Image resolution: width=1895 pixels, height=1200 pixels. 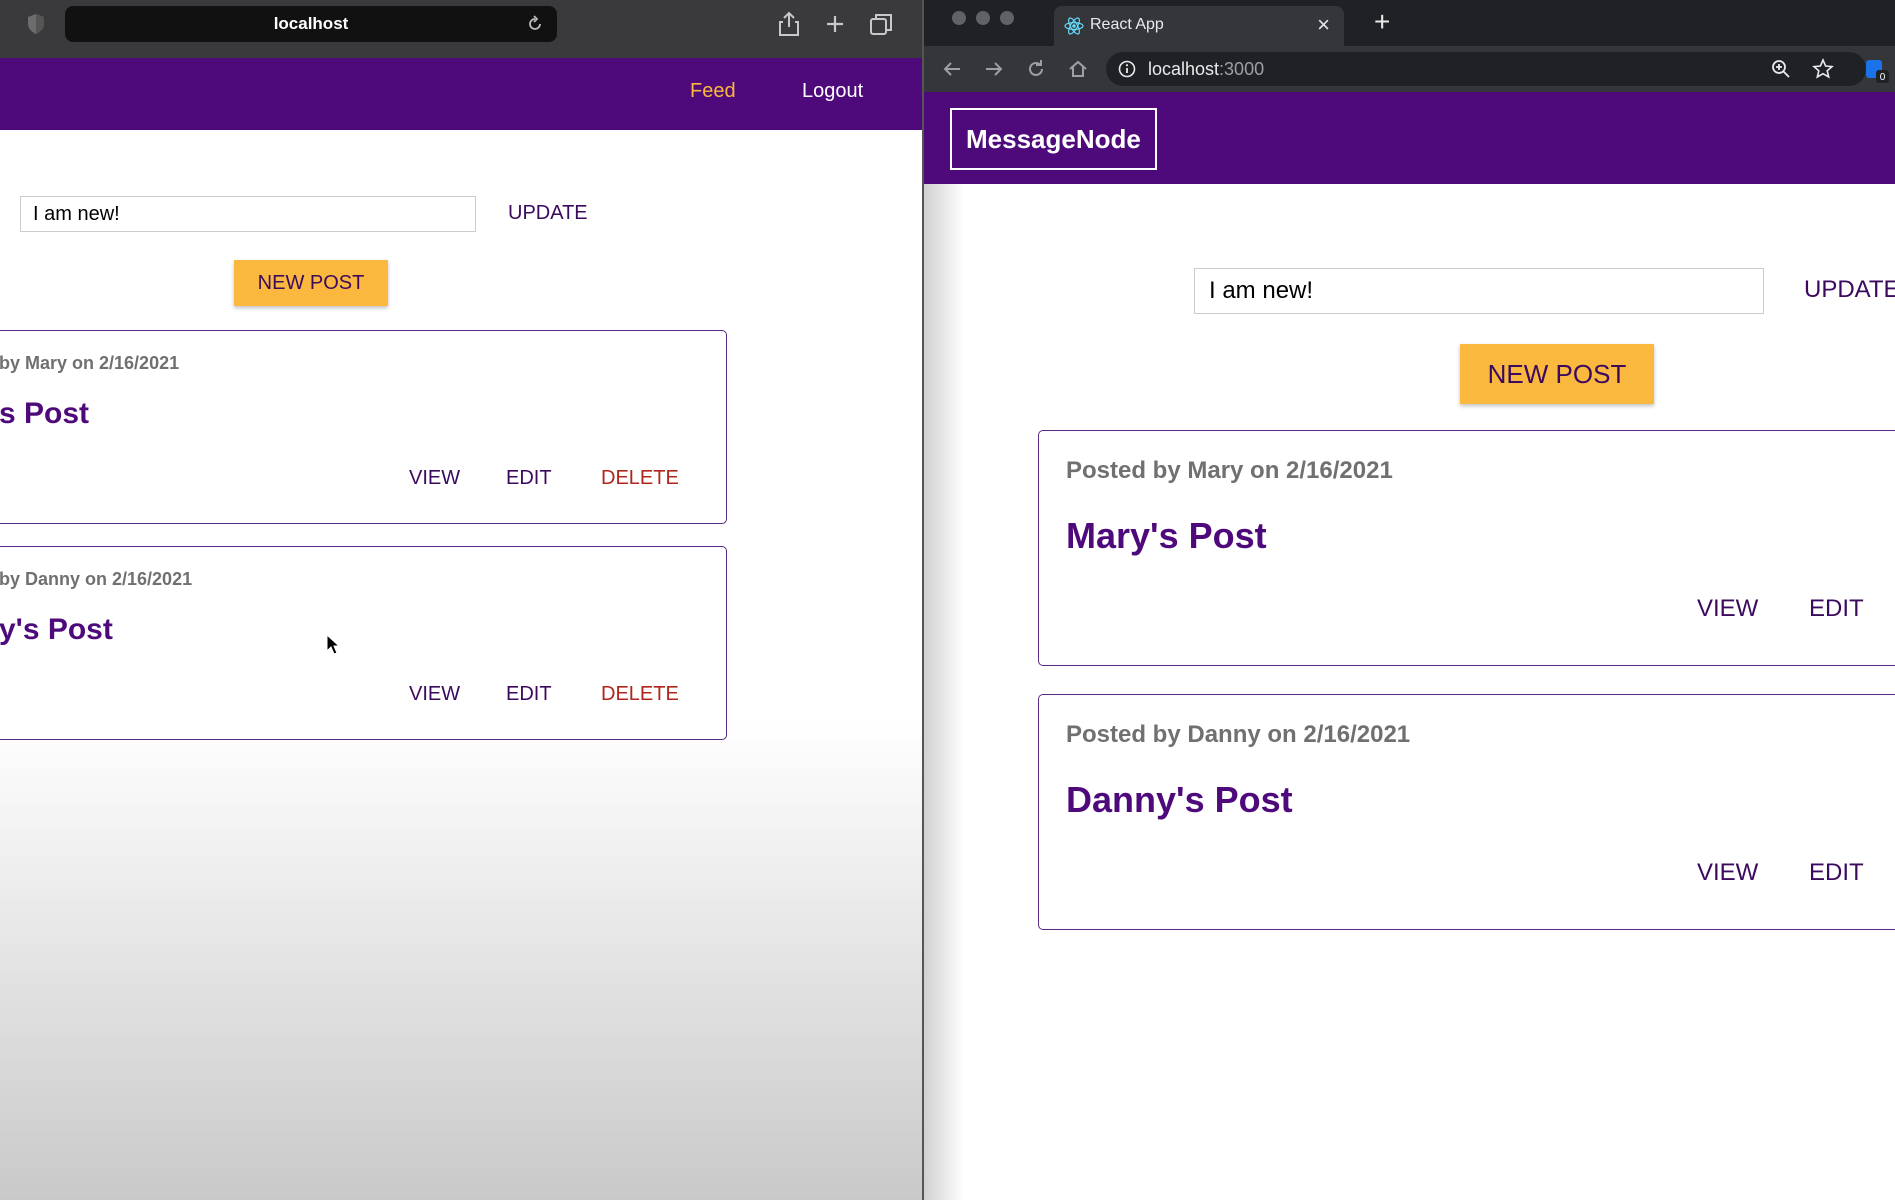 I want to click on app-header: MessageNode, so click(x=1409, y=138).